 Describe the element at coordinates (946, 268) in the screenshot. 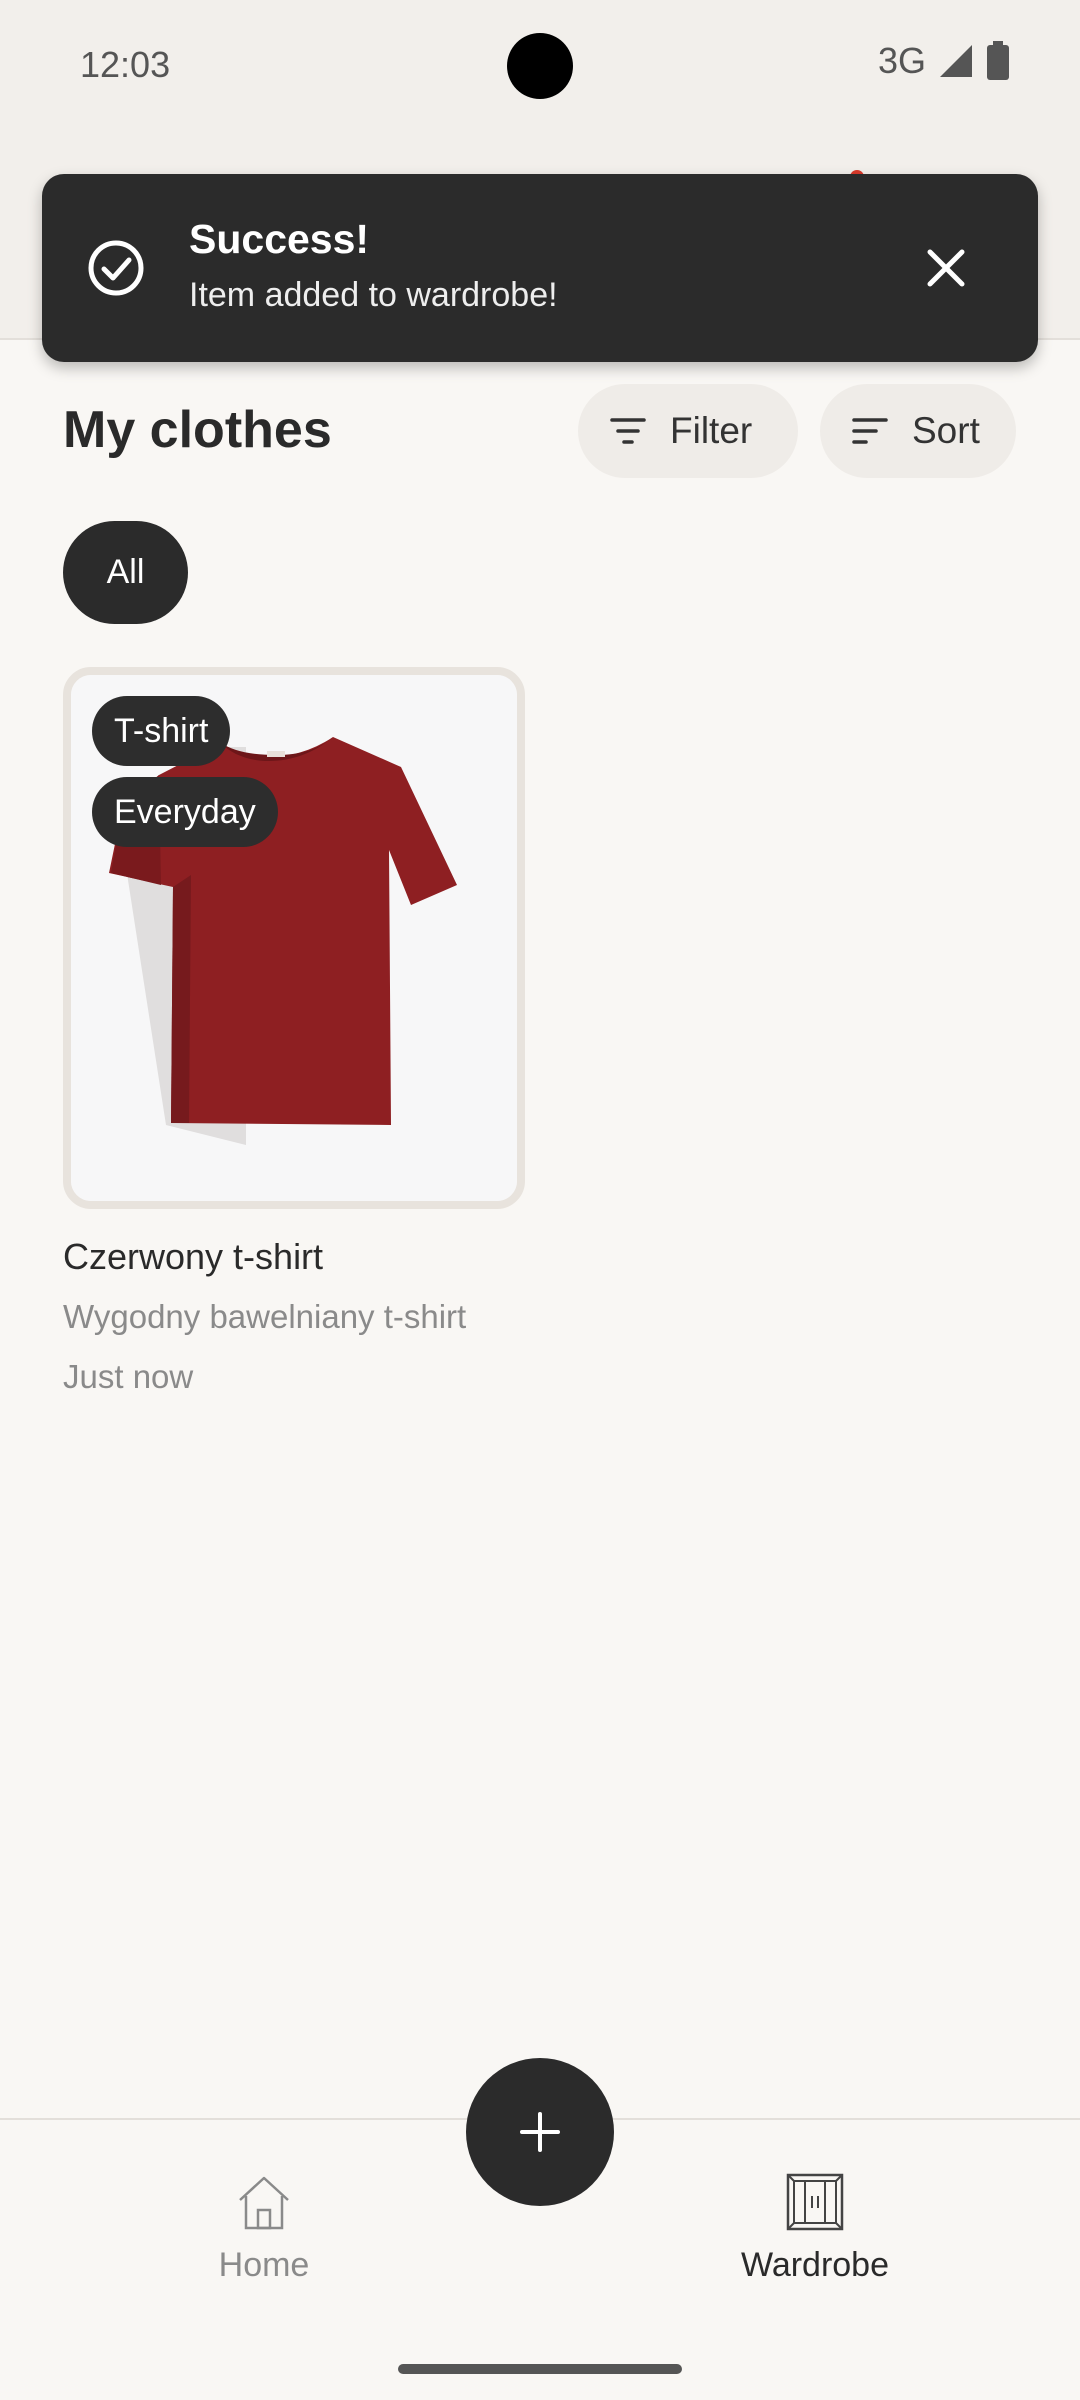

I see `close-icon` at that location.